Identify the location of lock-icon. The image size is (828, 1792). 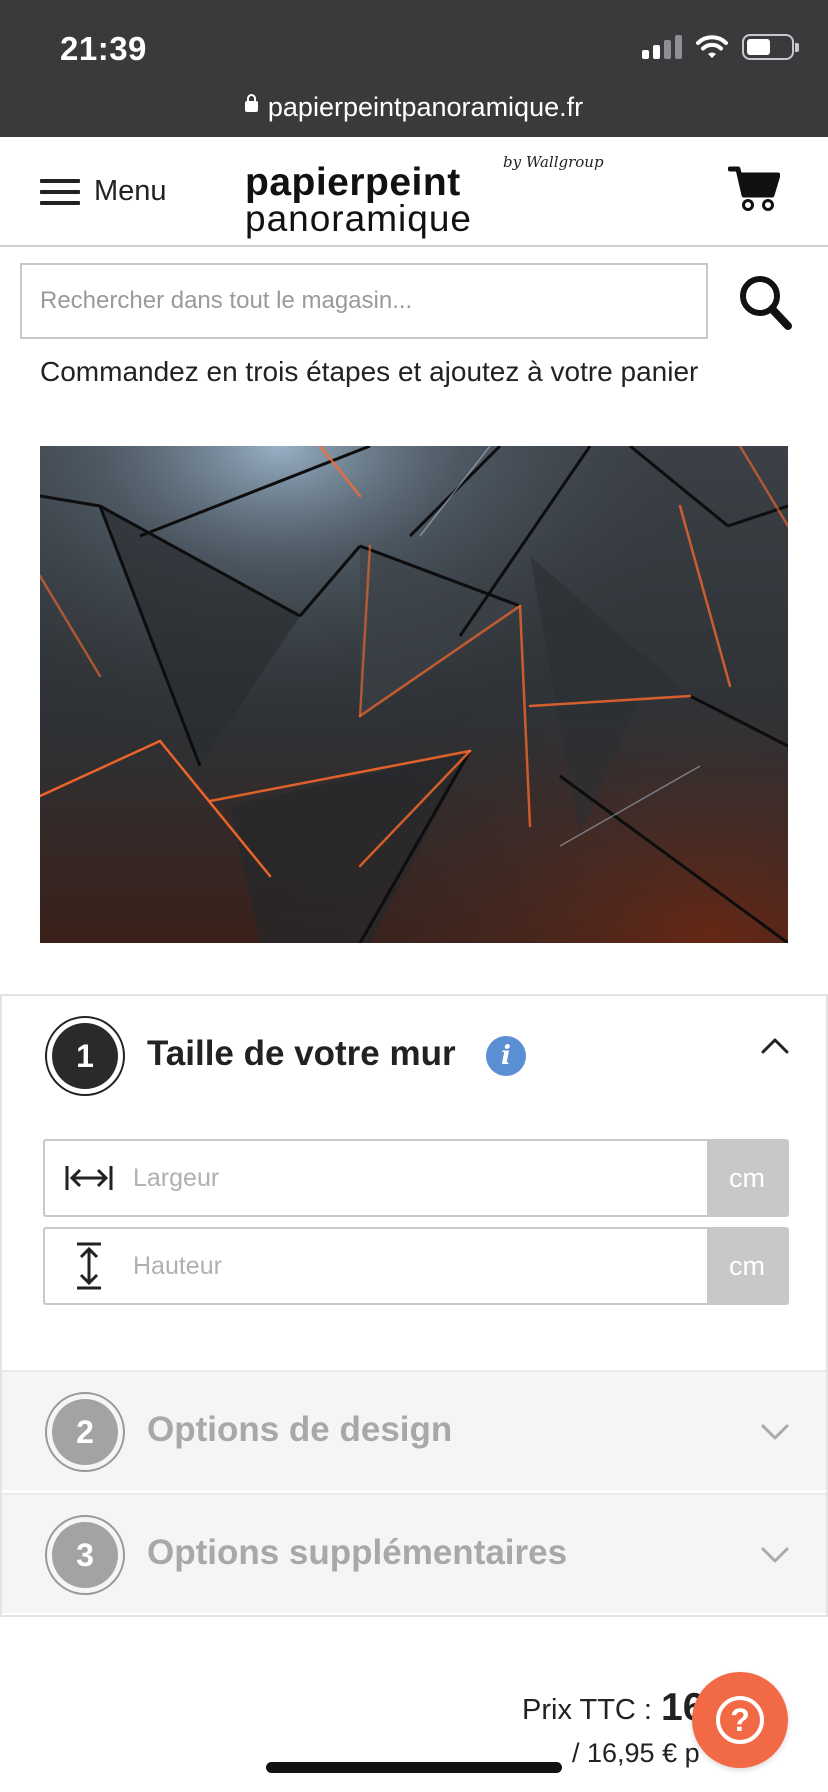
(251, 103).